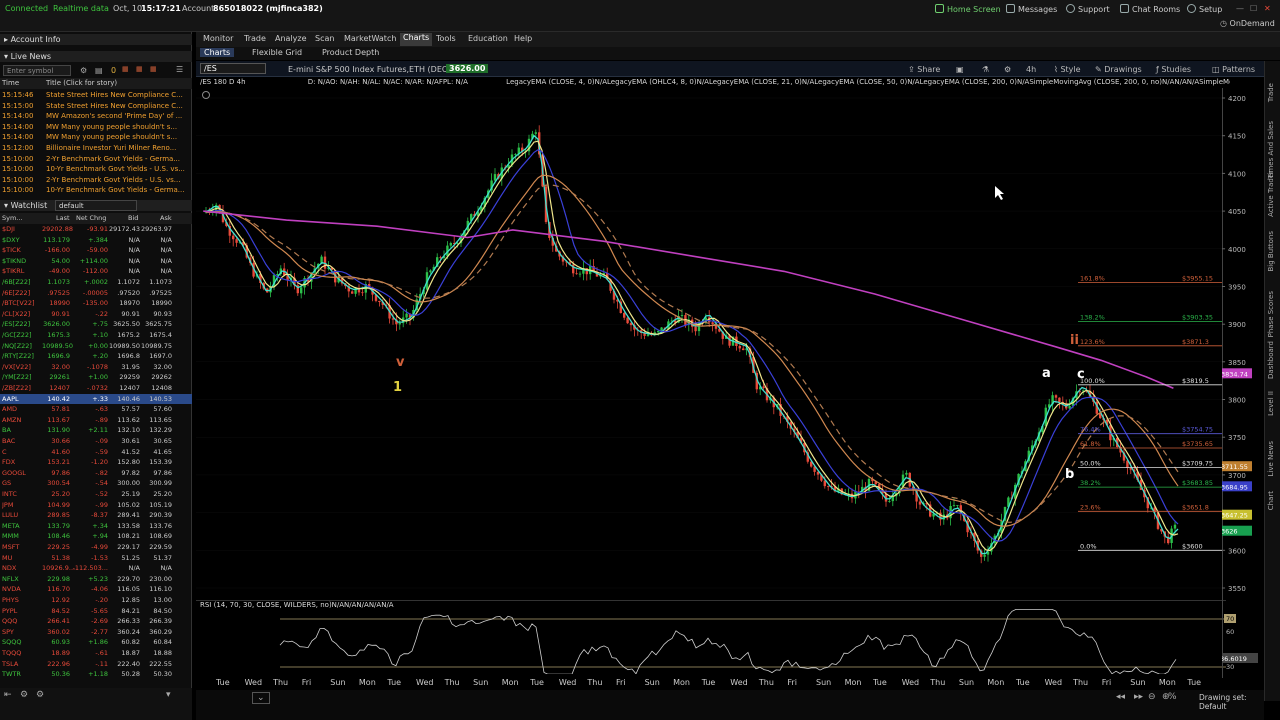 Image resolution: width=1280 pixels, height=720 pixels. Describe the element at coordinates (96, 632) in the screenshot. I see `watchlist-row: SPY 360.02 -2.77 360.24 360.29` at that location.